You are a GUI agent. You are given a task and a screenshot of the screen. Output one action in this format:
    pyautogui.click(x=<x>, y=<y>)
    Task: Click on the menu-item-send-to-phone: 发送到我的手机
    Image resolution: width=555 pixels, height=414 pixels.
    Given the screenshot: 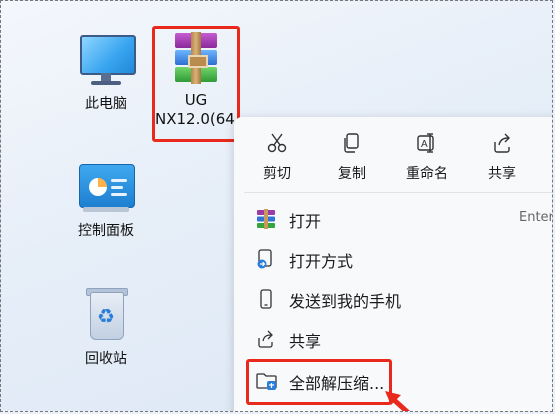 What is the action you would take?
    pyautogui.click(x=393, y=299)
    